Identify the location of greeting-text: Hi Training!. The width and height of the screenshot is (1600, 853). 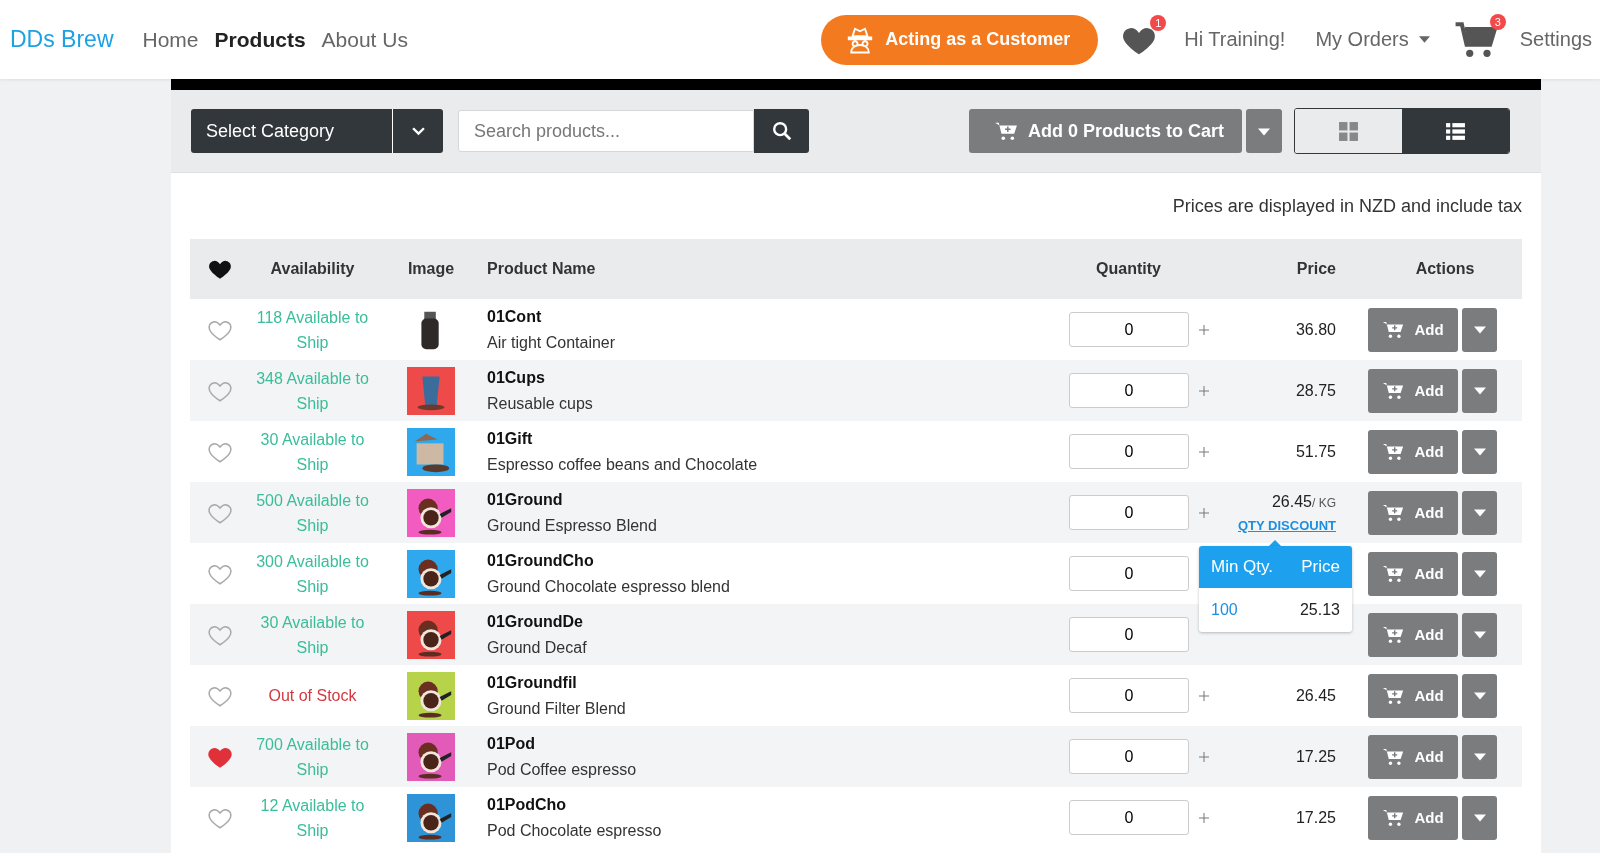
(1235, 39).